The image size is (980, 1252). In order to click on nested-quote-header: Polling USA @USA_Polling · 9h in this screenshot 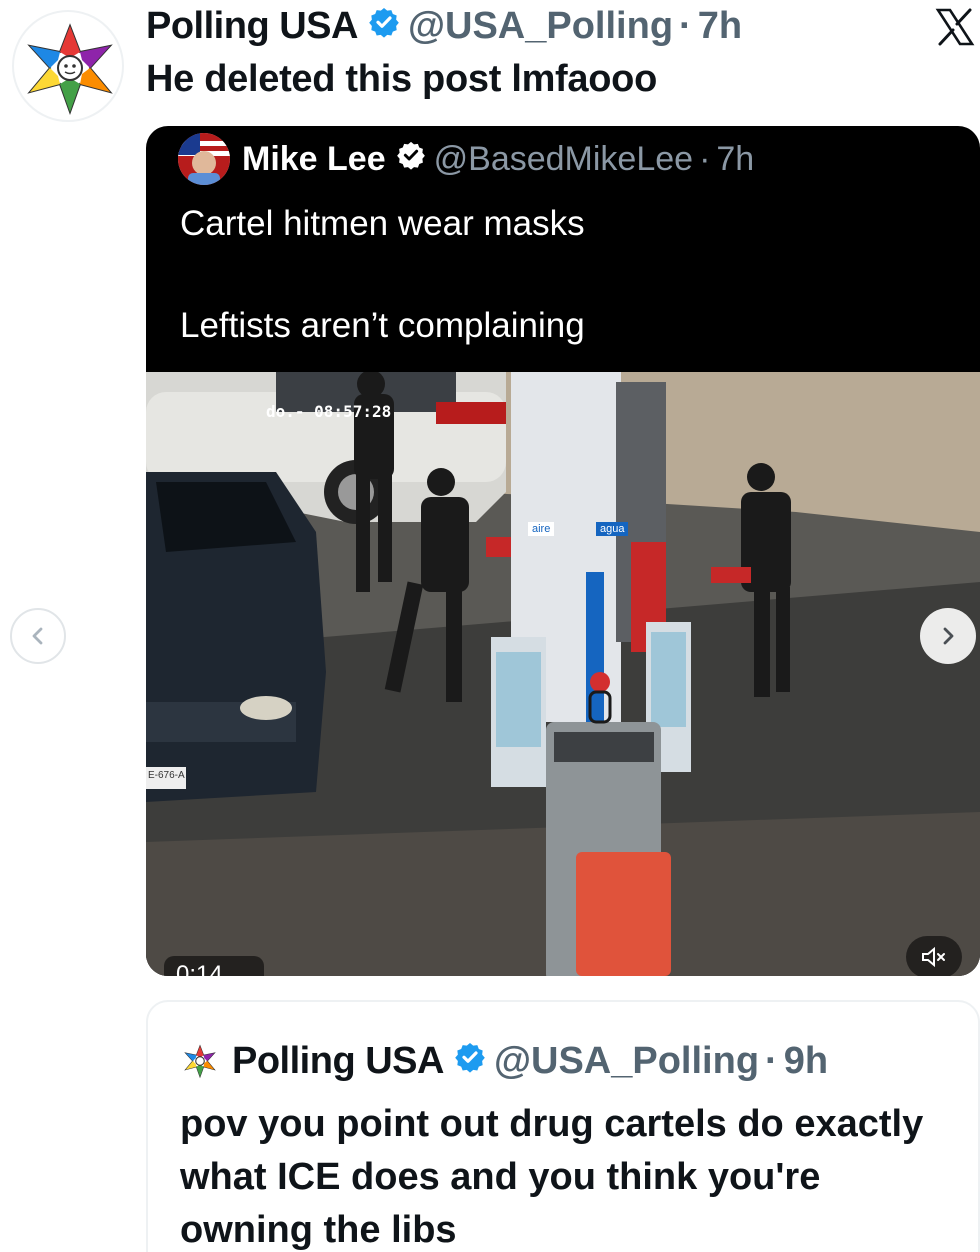, I will do `click(504, 1061)`.